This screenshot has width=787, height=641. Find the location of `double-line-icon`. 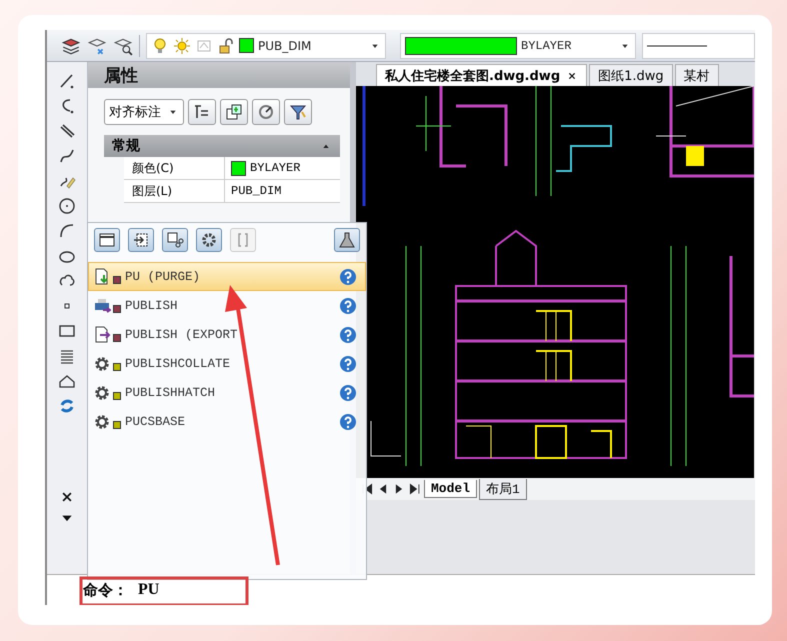

double-line-icon is located at coordinates (67, 131).